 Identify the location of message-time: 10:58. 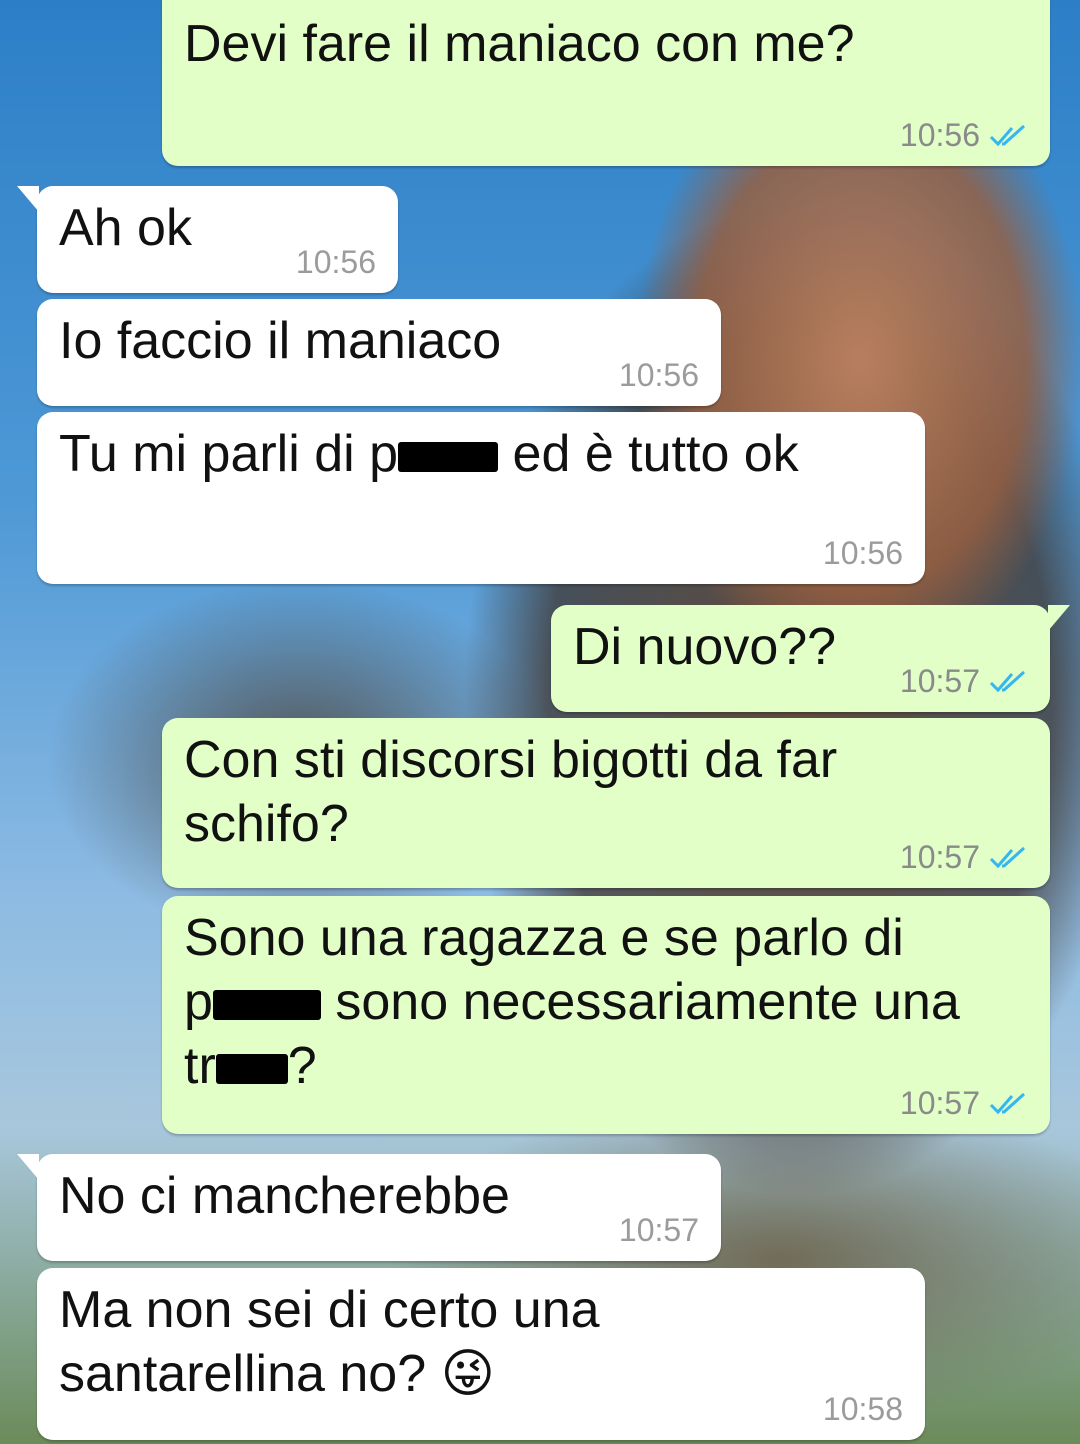
(862, 1409).